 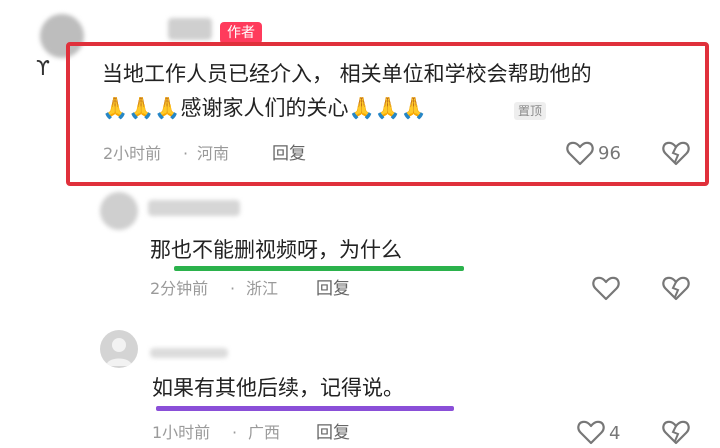 What do you see at coordinates (262, 288) in the screenshot?
I see `comment-location: 浙江` at bounding box center [262, 288].